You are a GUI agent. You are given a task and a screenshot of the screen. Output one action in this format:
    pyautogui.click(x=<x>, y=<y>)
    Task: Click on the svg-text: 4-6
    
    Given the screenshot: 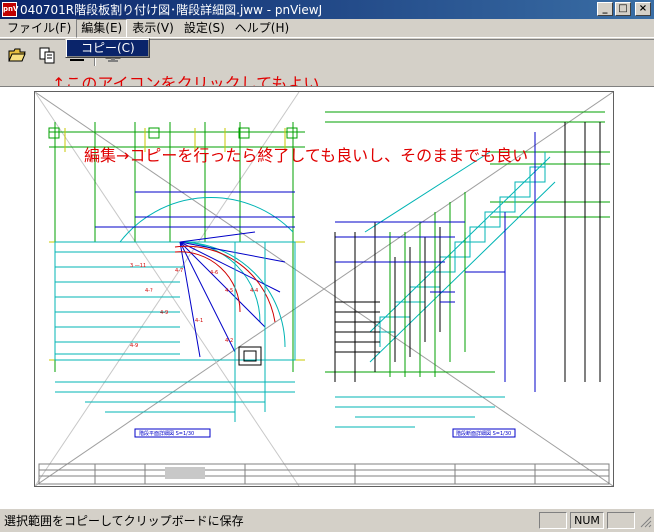 What is the action you would take?
    pyautogui.click(x=214, y=273)
    